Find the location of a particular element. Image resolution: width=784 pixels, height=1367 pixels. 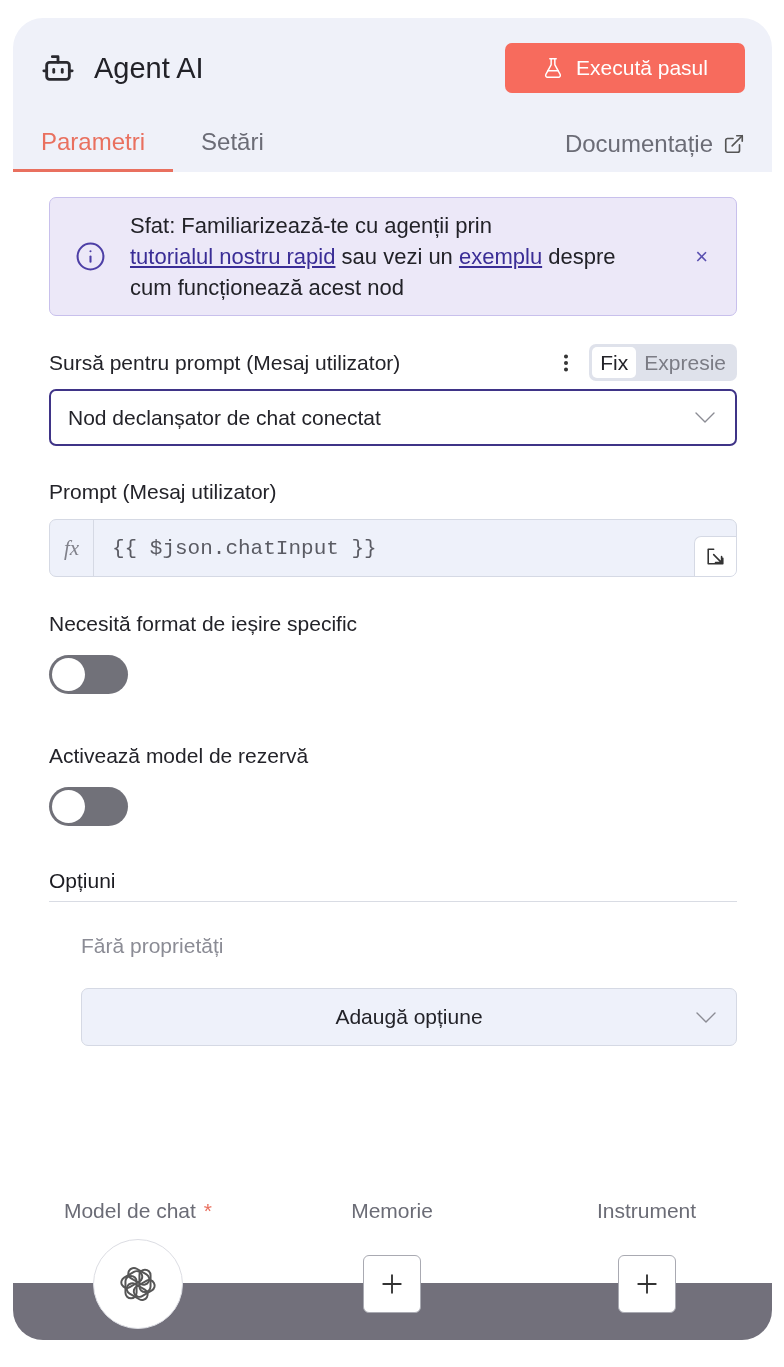

expand-icon is located at coordinates (715, 556).